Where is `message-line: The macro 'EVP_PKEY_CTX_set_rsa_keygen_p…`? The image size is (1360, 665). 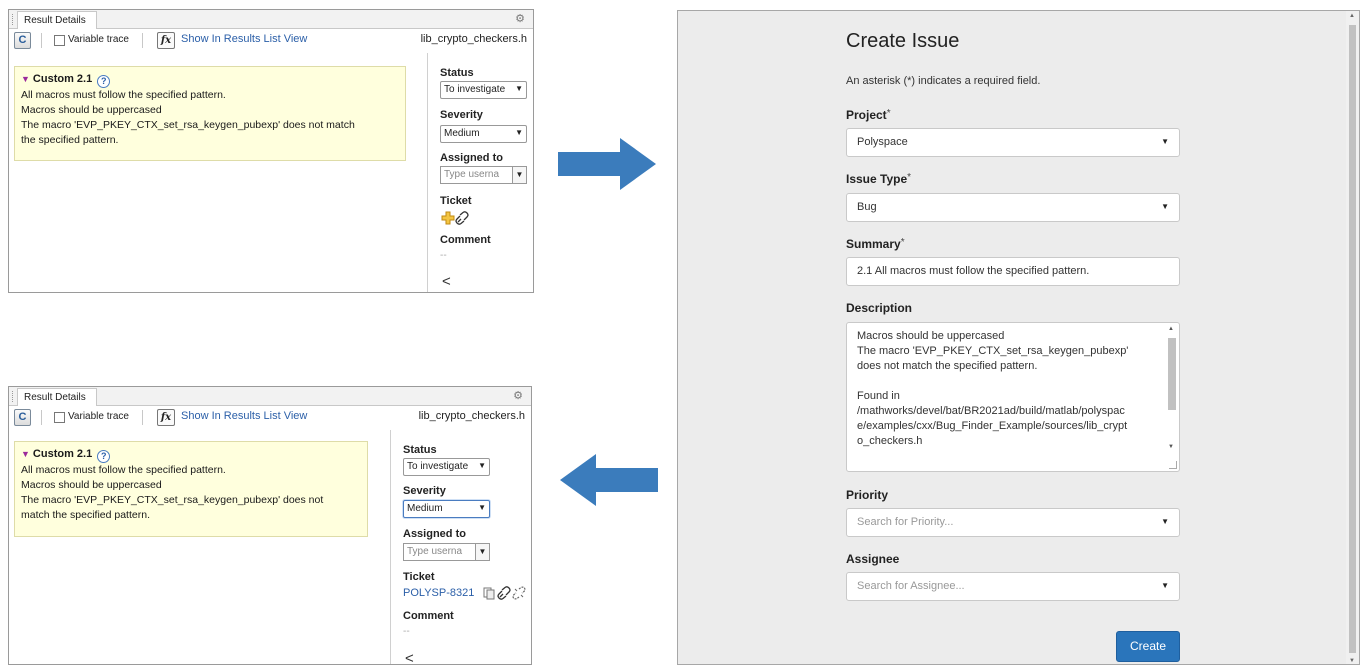 message-line: The macro 'EVP_PKEY_CTX_set_rsa_keygen_p… is located at coordinates (188, 125).